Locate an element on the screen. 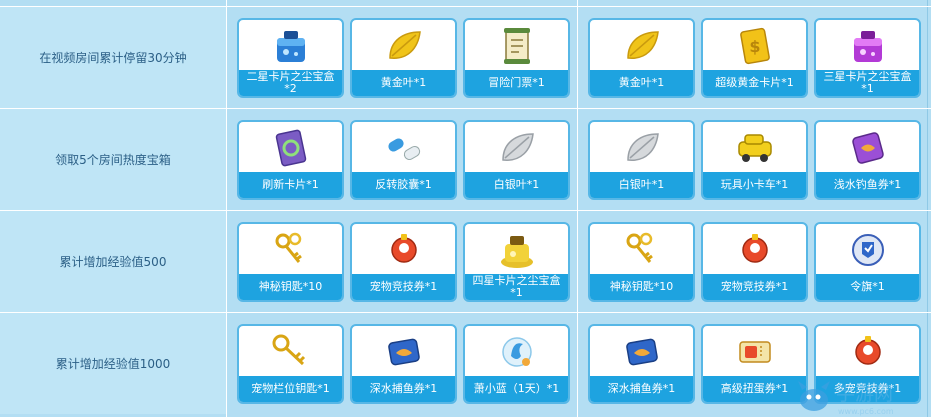 The height and width of the screenshot is (417, 931). reward-card: 高级扭蛋券*1 is located at coordinates (754, 364).